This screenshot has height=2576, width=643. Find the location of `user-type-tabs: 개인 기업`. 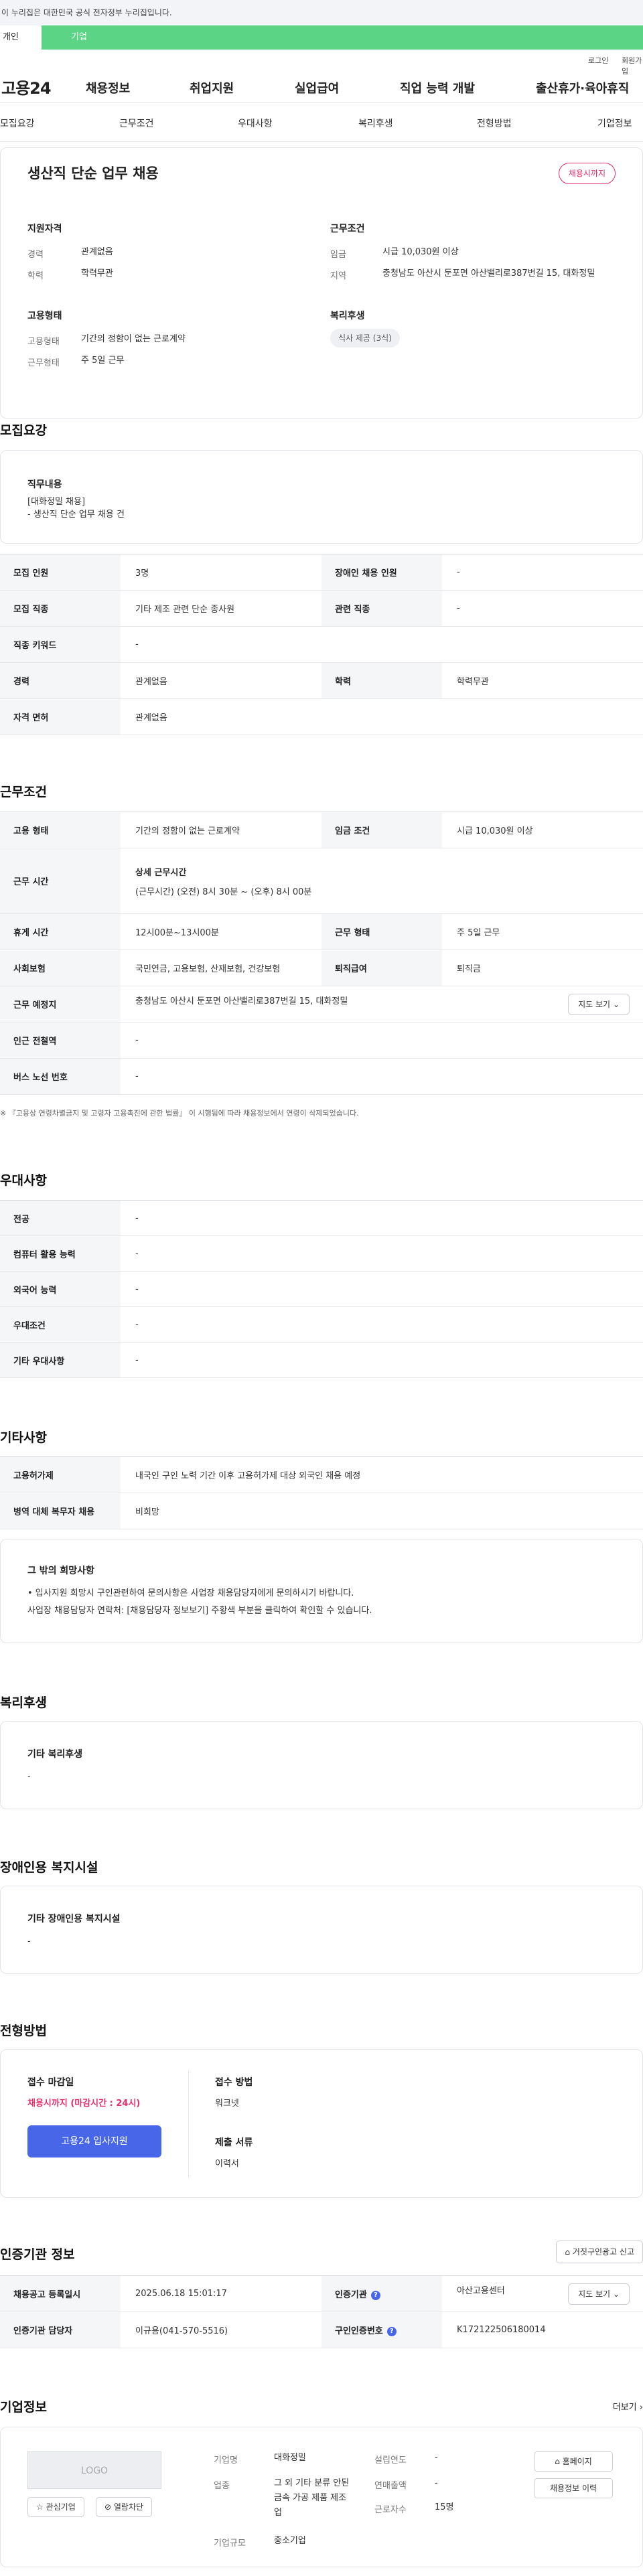

user-type-tabs: 개인 기업 is located at coordinates (321, 37).